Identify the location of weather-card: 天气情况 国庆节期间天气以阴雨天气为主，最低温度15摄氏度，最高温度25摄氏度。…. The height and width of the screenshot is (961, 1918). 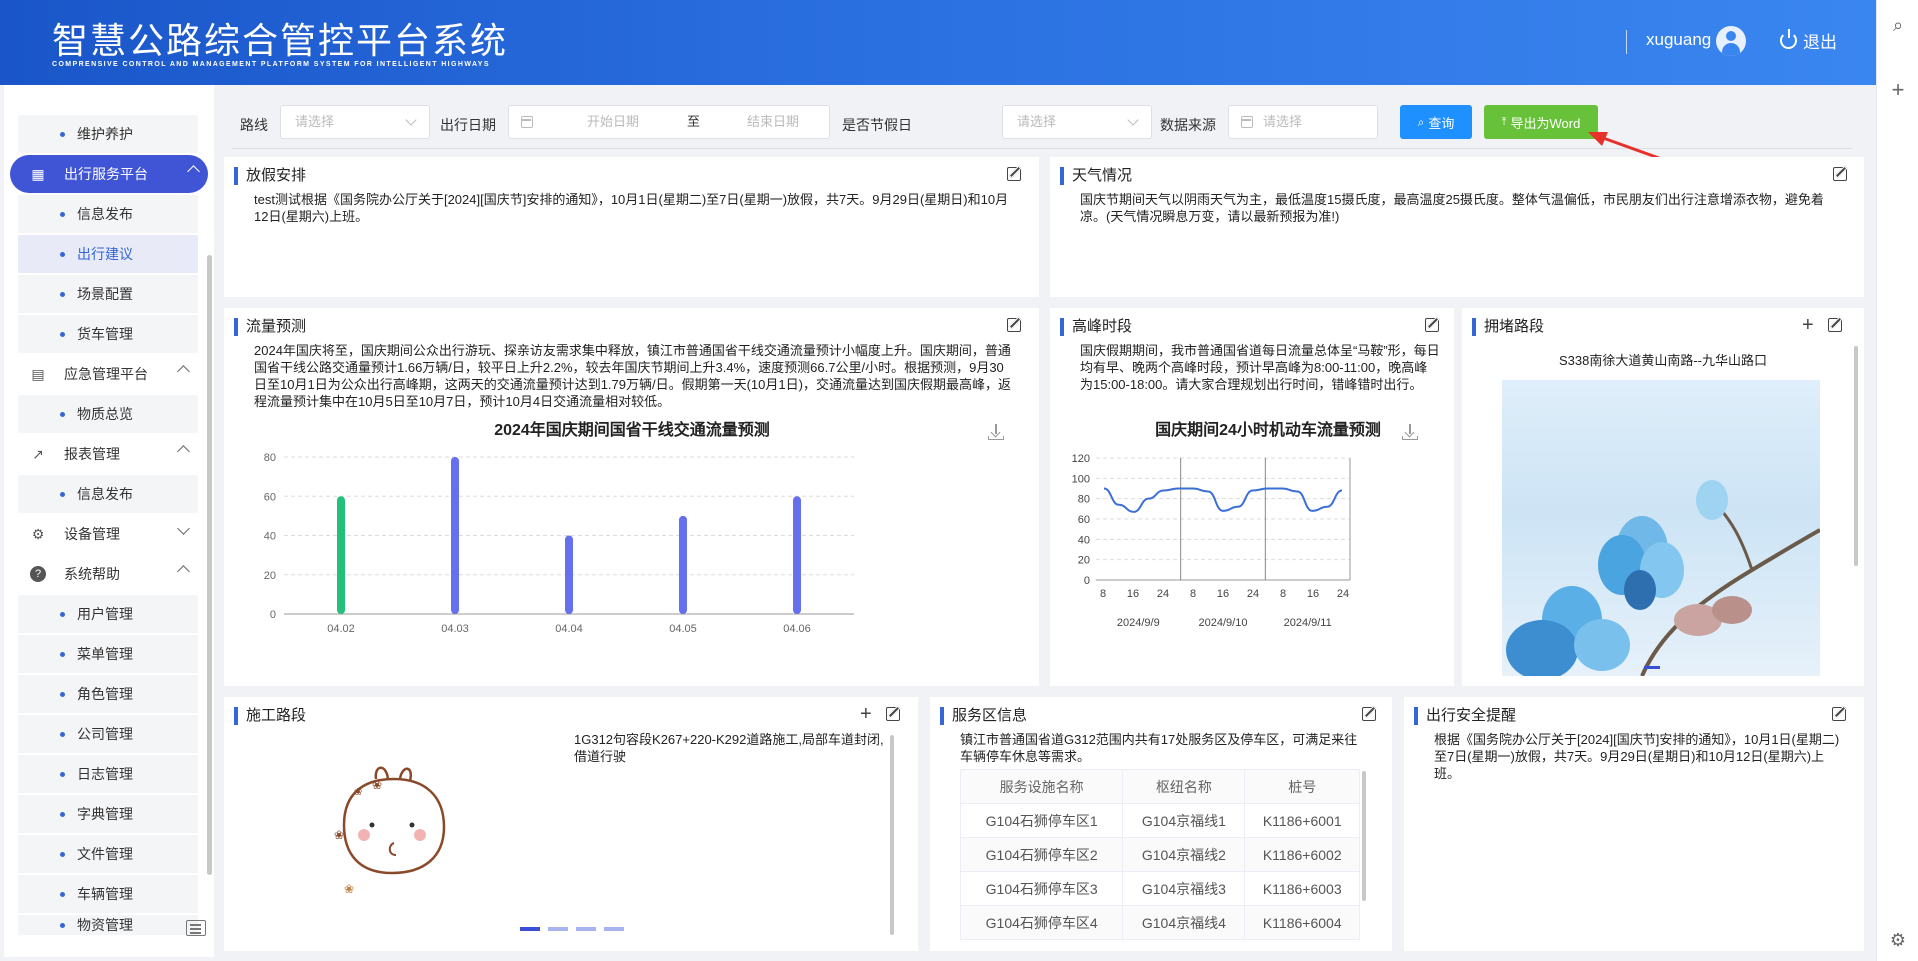
(1457, 227).